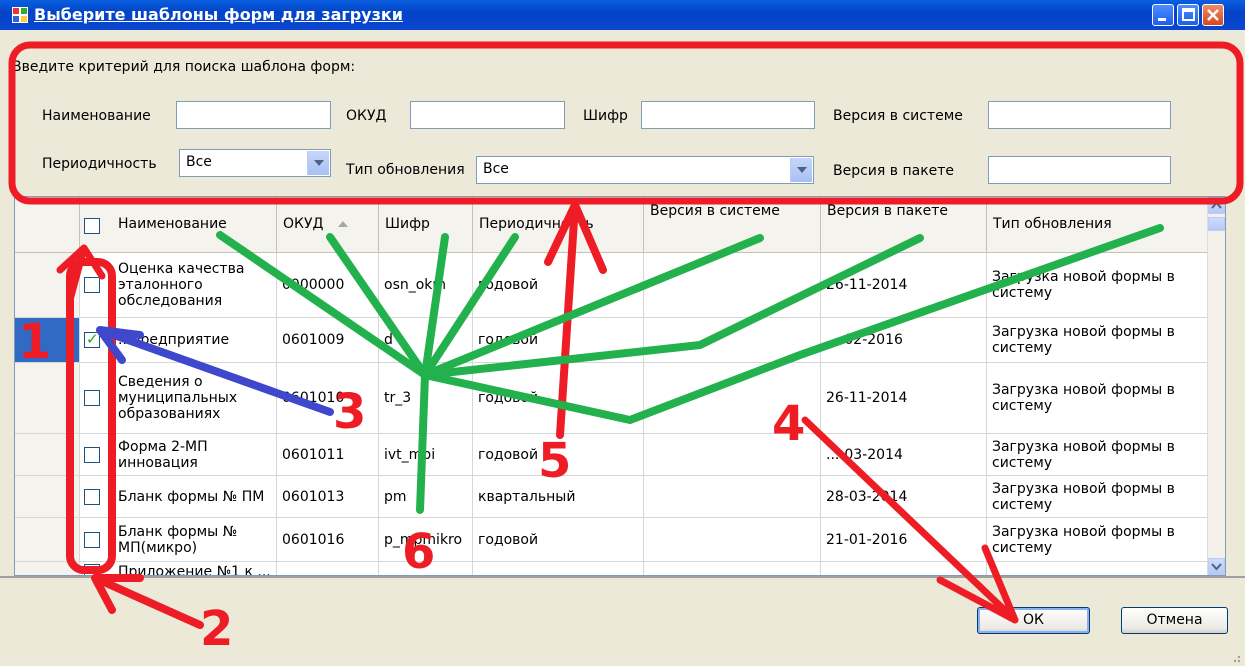 The height and width of the screenshot is (666, 1245). I want to click on update-type-select: Все, so click(645, 170).